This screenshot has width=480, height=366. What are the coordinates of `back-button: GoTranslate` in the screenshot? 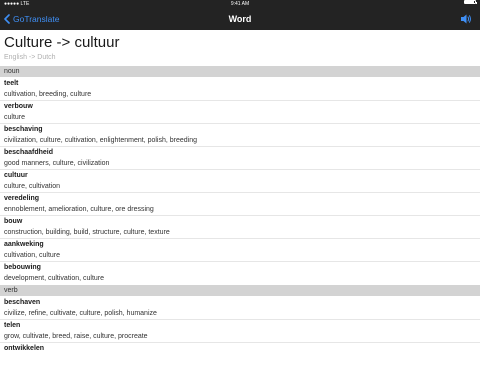 It's located at (31, 19).